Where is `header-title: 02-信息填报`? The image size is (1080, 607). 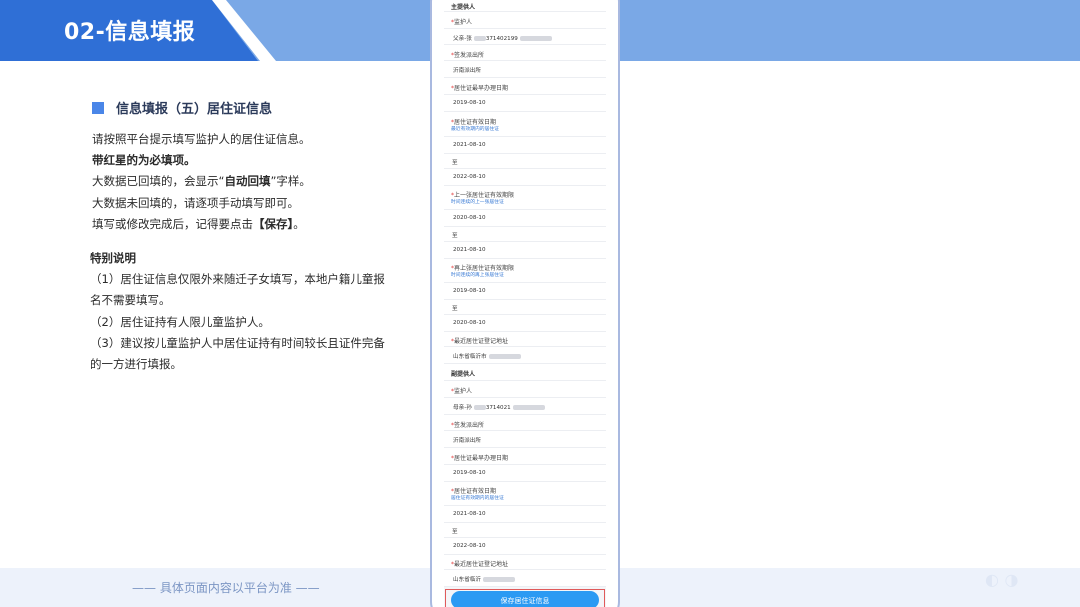
header-title: 02-信息填报 is located at coordinates (130, 32).